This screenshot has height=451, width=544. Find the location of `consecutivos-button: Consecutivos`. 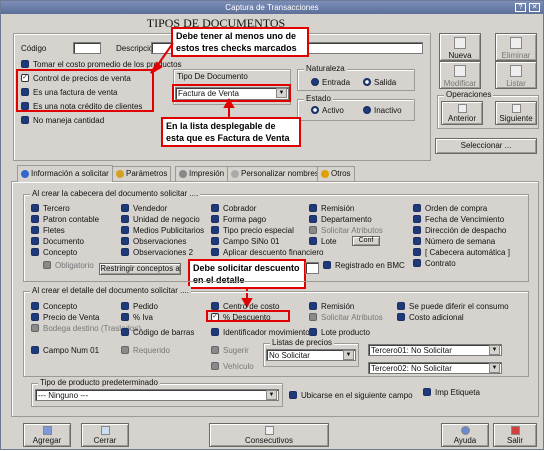

consecutivos-button: Consecutivos is located at coordinates (269, 435).